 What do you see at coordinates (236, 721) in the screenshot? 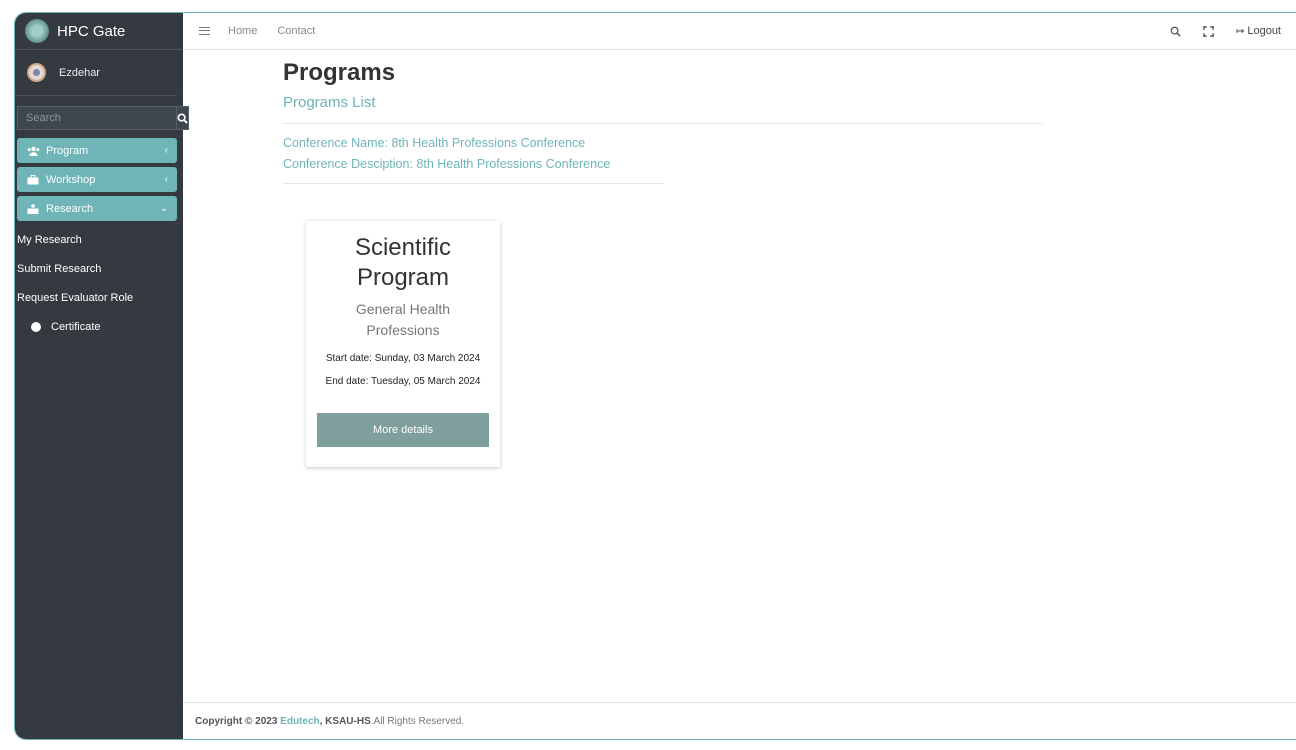
I see `copyright-text: Copyright © 2023` at bounding box center [236, 721].